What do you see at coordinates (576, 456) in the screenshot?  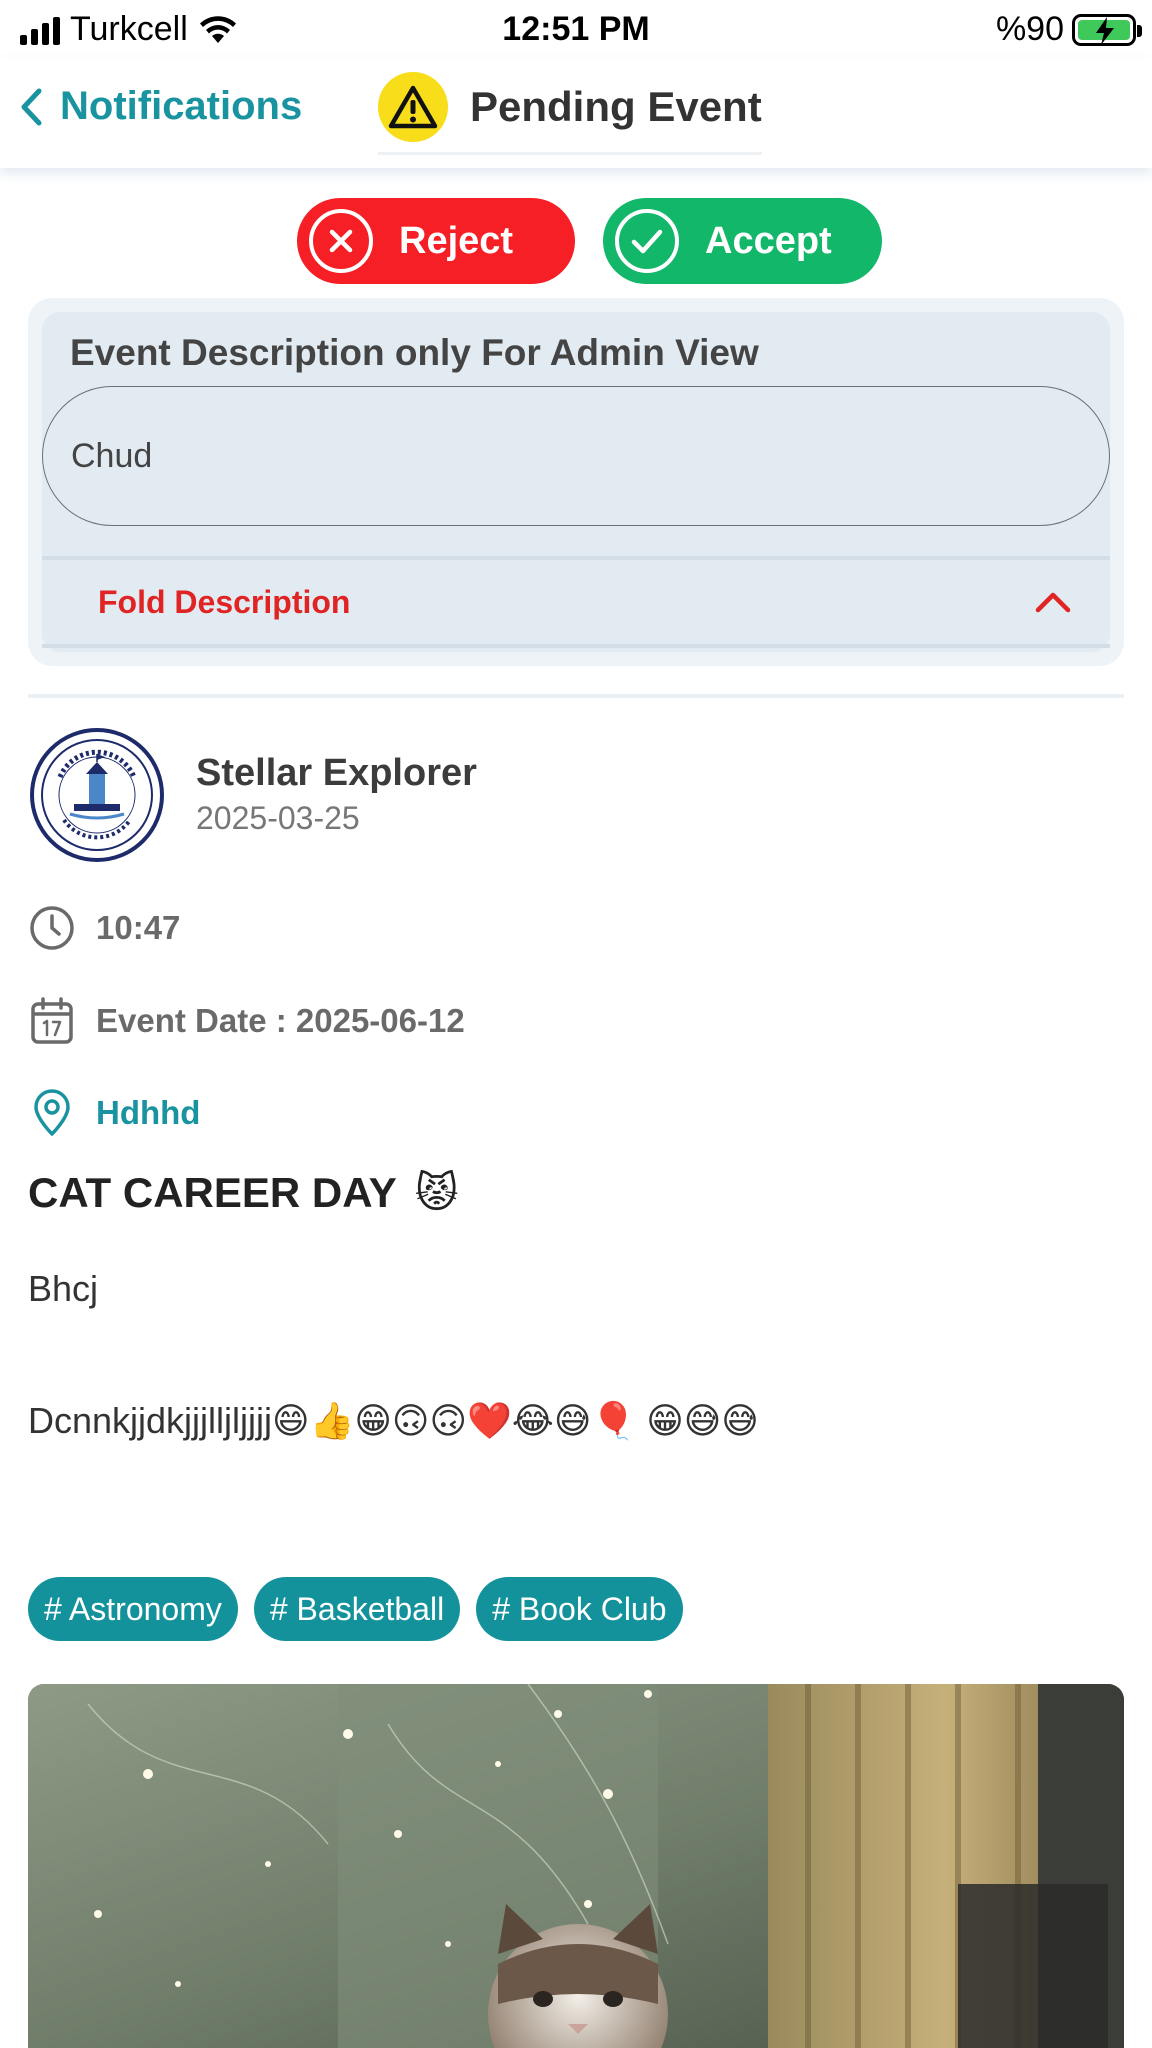 I see `admin-description-field: Chud` at bounding box center [576, 456].